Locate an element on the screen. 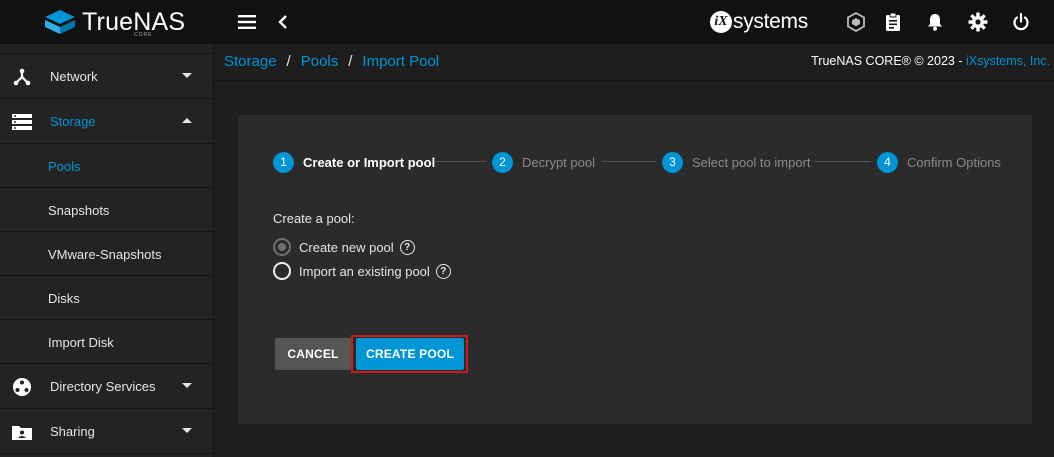  sidebar-subitem-import-disk: Import Disk is located at coordinates (106, 342).